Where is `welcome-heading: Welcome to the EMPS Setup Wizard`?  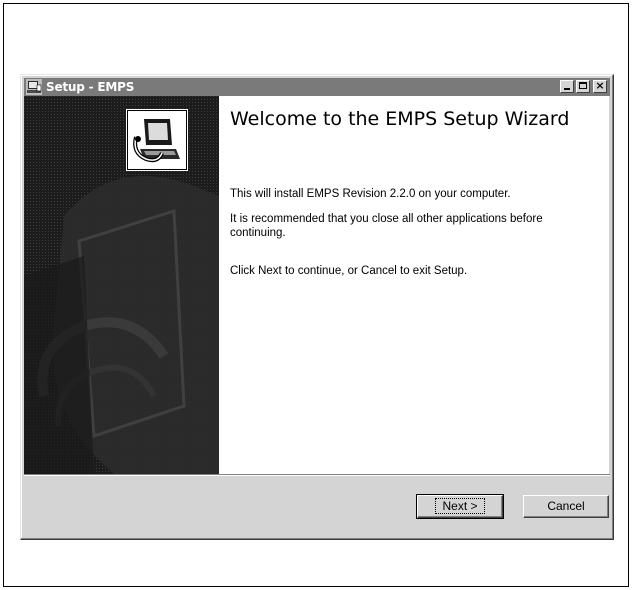
welcome-heading: Welcome to the EMPS Setup Wizard is located at coordinates (400, 119).